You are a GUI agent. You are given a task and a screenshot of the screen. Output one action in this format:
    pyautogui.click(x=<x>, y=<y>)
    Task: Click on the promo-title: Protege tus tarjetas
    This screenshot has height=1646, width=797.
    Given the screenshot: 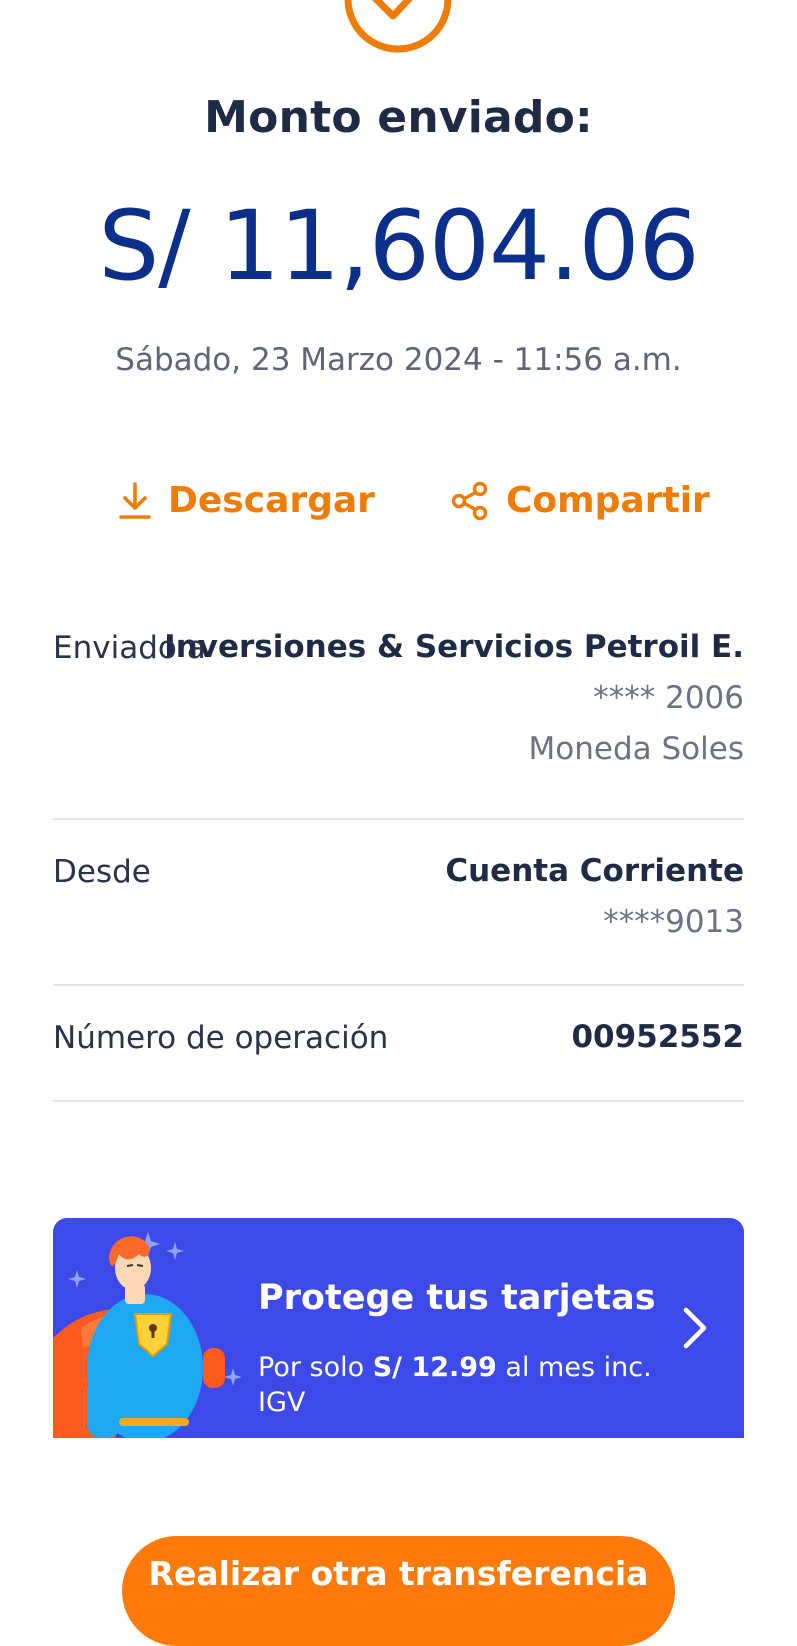 What is the action you would take?
    pyautogui.click(x=457, y=1298)
    